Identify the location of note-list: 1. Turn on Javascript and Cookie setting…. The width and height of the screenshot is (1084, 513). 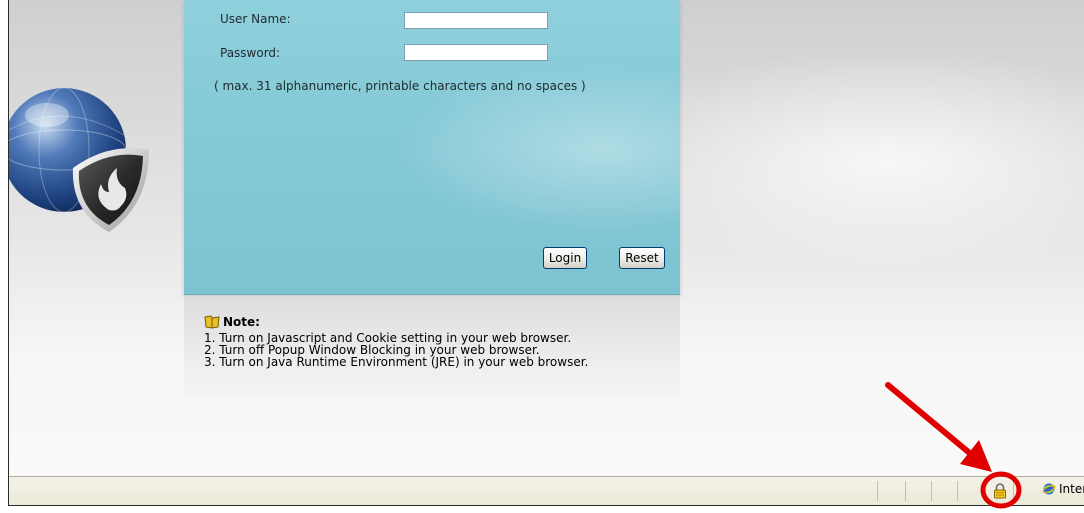
(396, 350).